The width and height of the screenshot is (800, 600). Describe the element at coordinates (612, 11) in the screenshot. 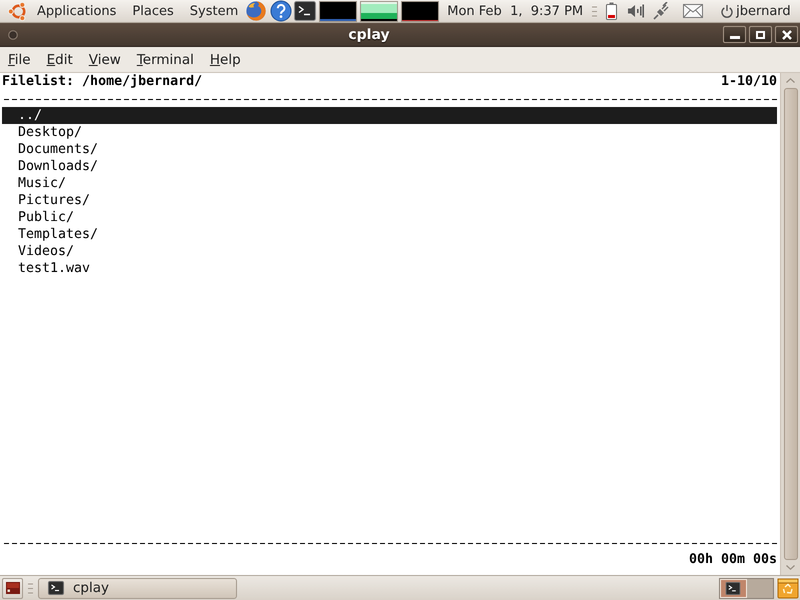

I see `battery-icon` at that location.